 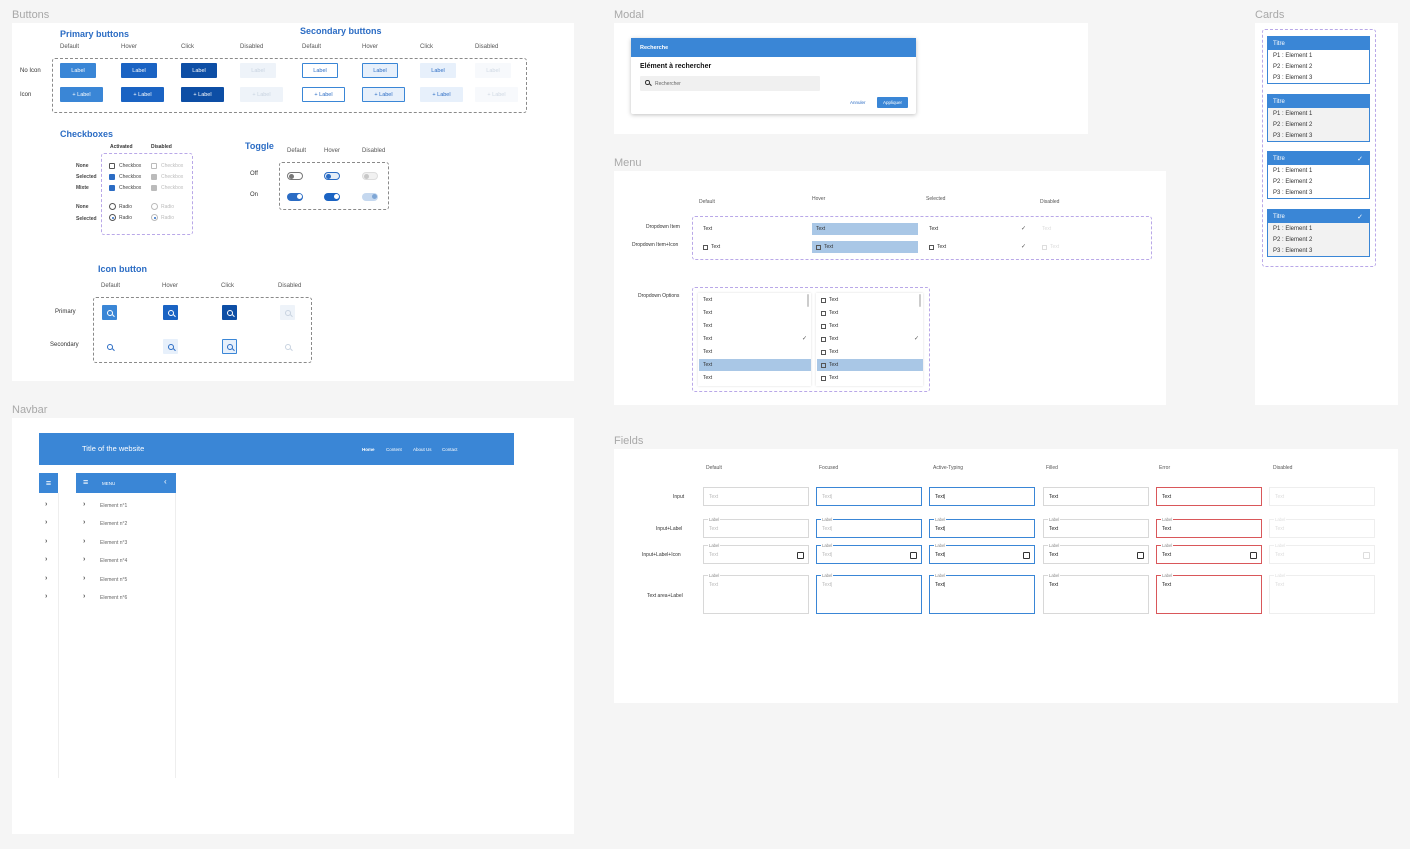 What do you see at coordinates (869, 553) in the screenshot?
I see `input-icon-focused: Label Text|` at bounding box center [869, 553].